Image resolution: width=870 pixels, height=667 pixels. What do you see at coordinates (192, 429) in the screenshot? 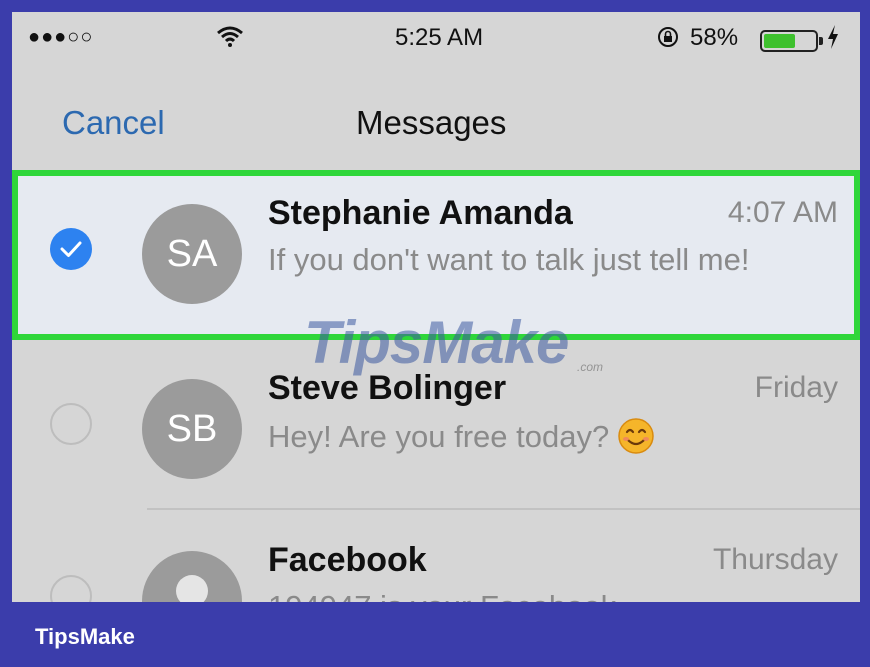
I see `avatar: SB` at bounding box center [192, 429].